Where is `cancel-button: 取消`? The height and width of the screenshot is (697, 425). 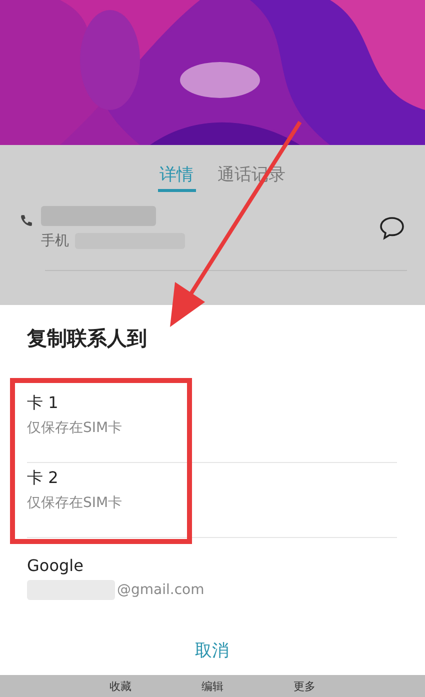
cancel-button: 取消 is located at coordinates (212, 650).